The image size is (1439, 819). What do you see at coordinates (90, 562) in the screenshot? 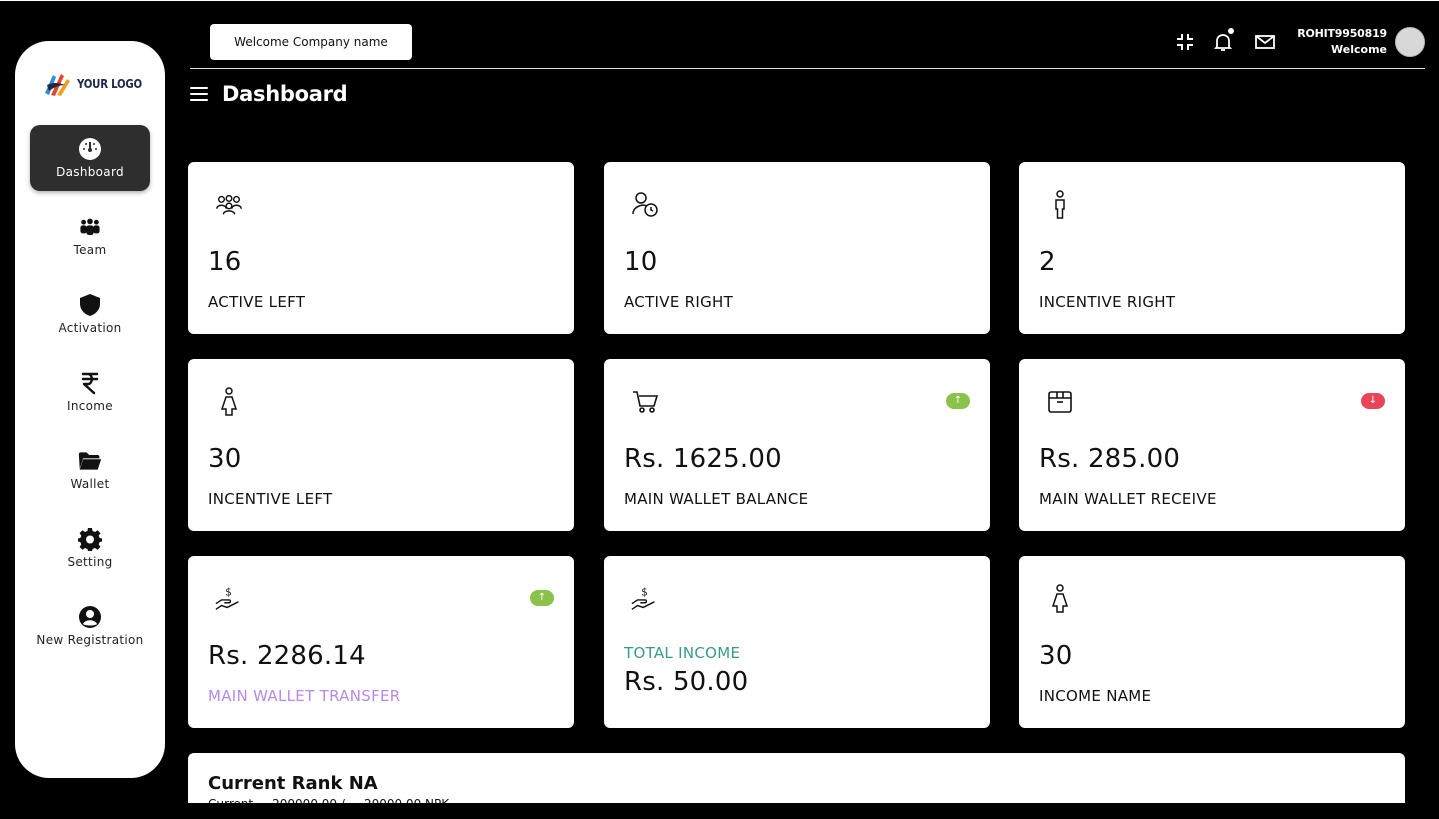
I see `sidebar-item-label: Setting` at bounding box center [90, 562].